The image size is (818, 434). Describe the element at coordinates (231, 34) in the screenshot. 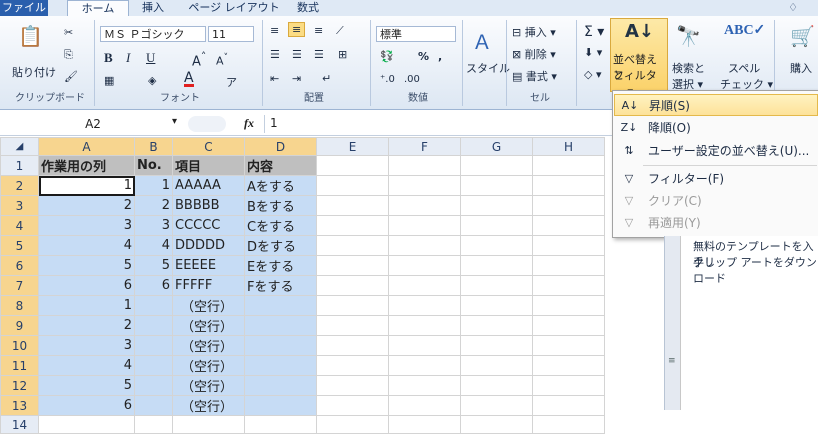

I see `font-size-select: 11` at that location.